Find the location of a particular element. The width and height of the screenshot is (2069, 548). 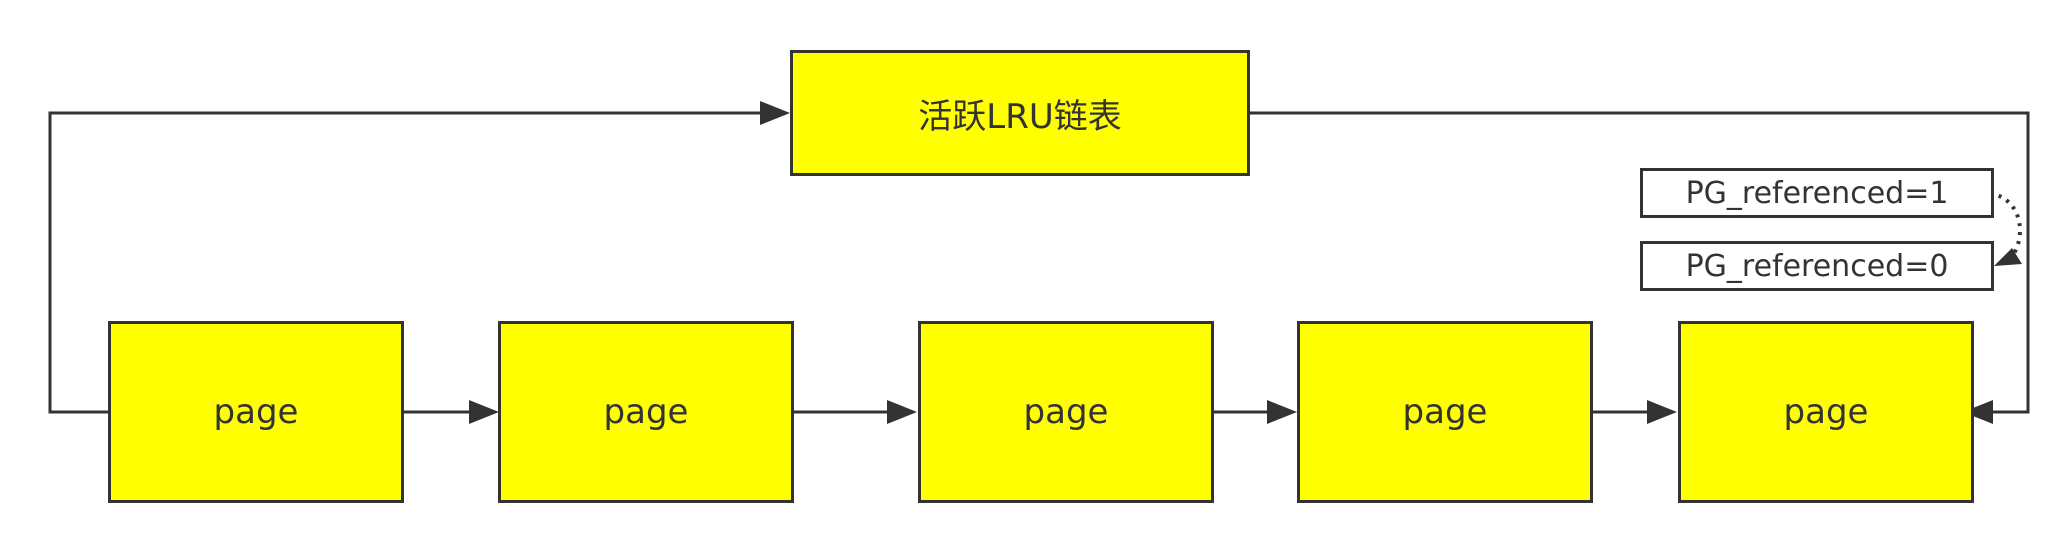

pg-referenced-0-label: PG_referenced=0 is located at coordinates (1817, 266).